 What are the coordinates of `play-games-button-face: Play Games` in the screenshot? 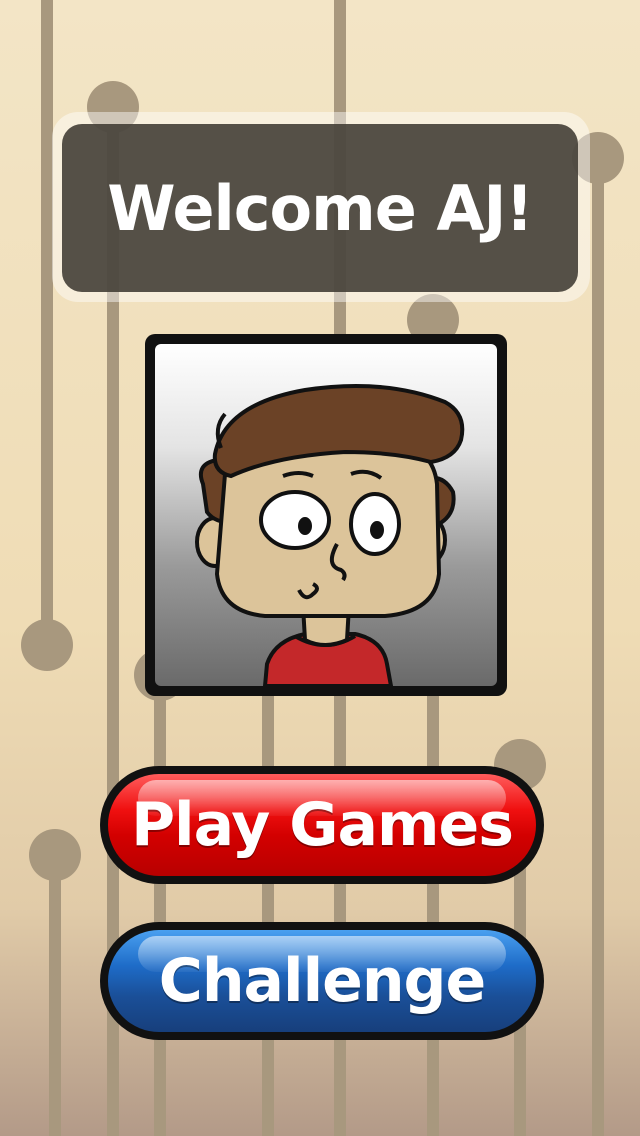 It's located at (322, 825).